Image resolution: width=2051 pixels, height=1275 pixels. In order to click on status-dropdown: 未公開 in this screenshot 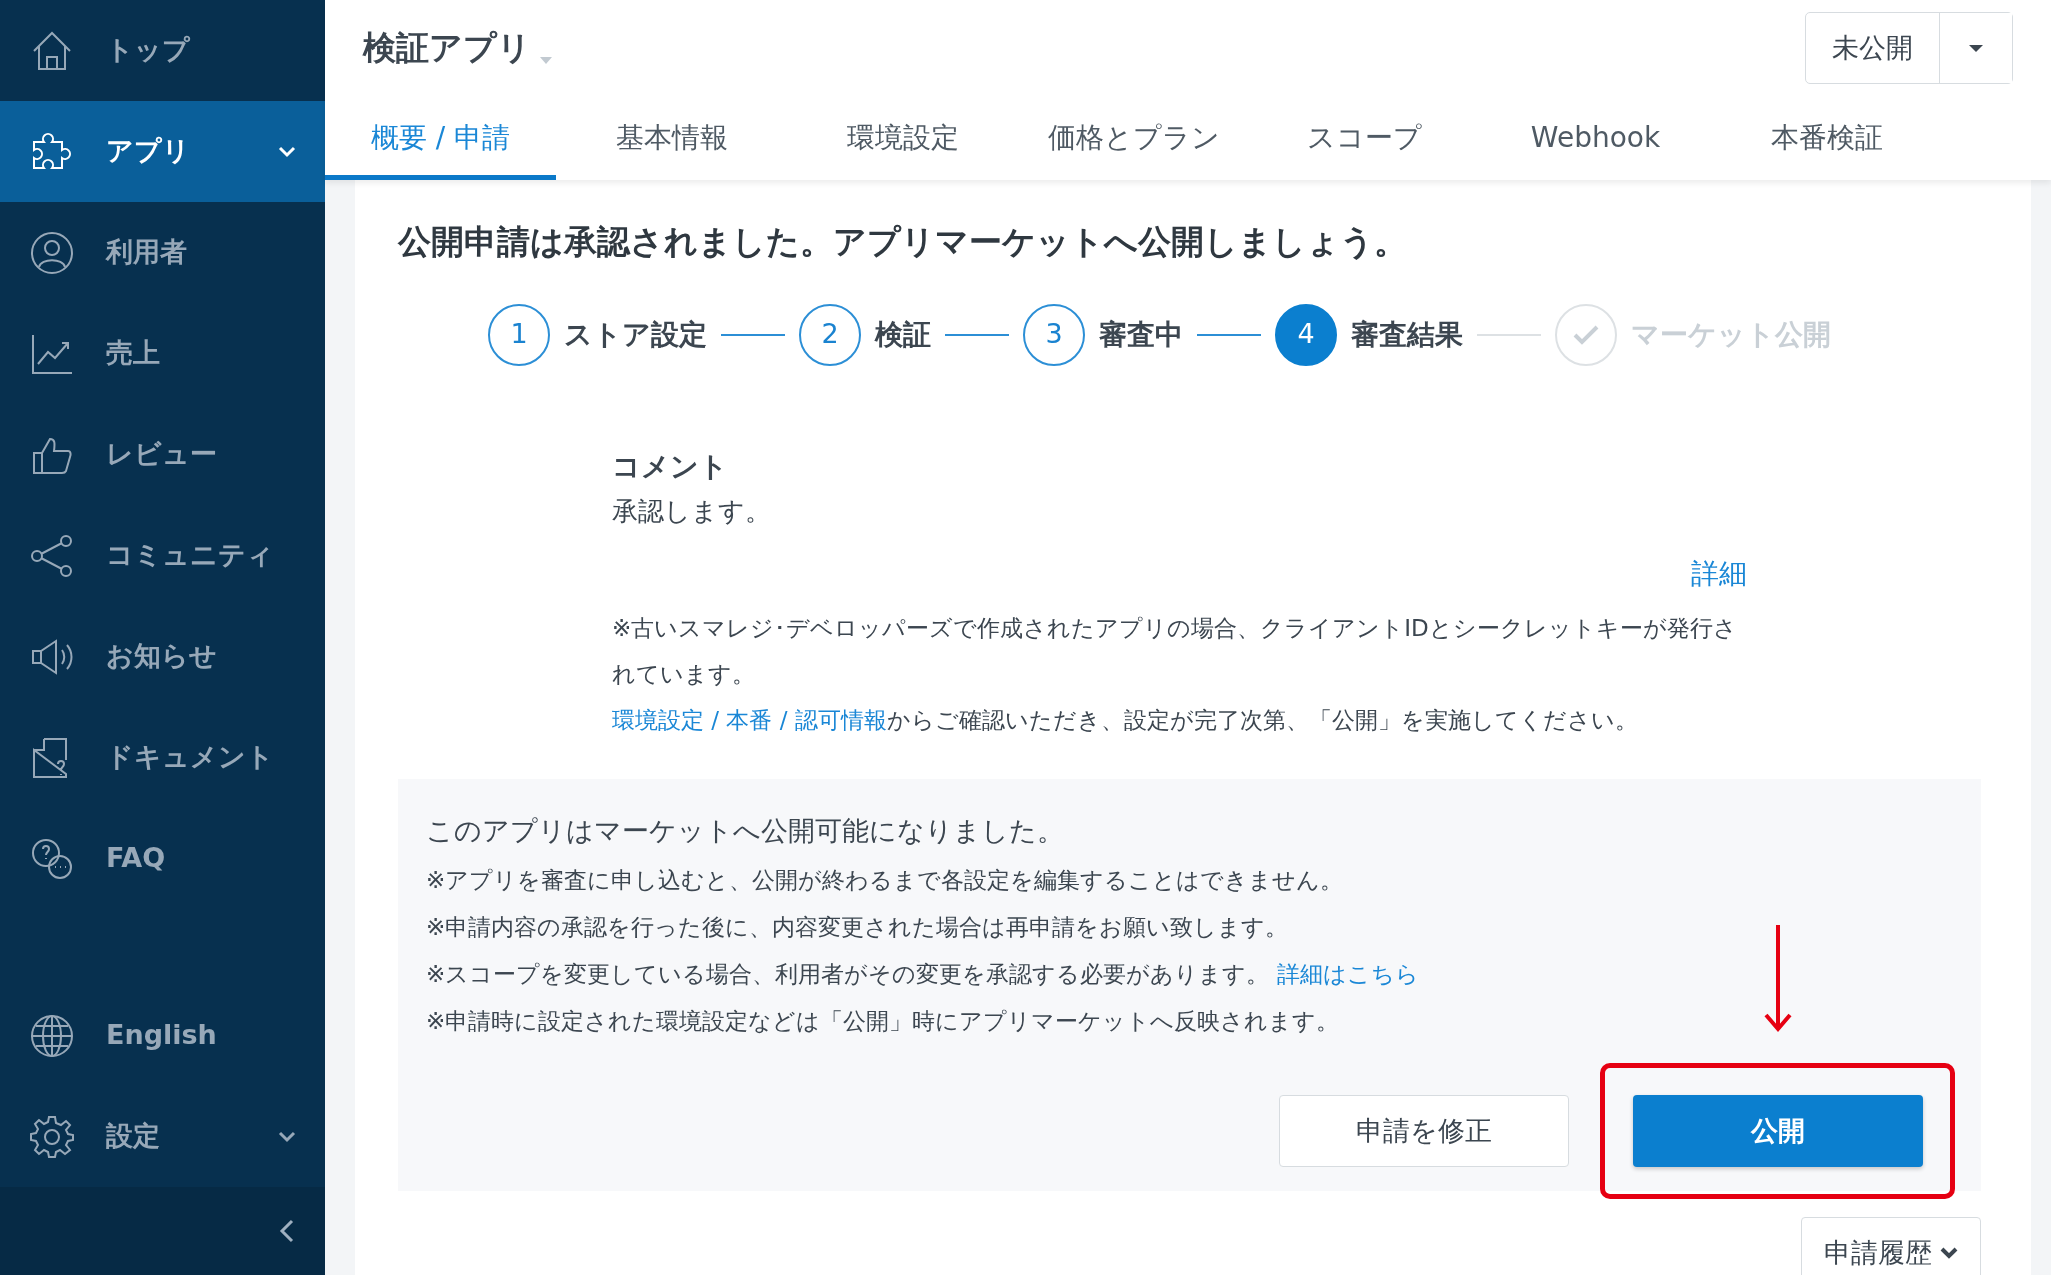, I will do `click(1909, 48)`.